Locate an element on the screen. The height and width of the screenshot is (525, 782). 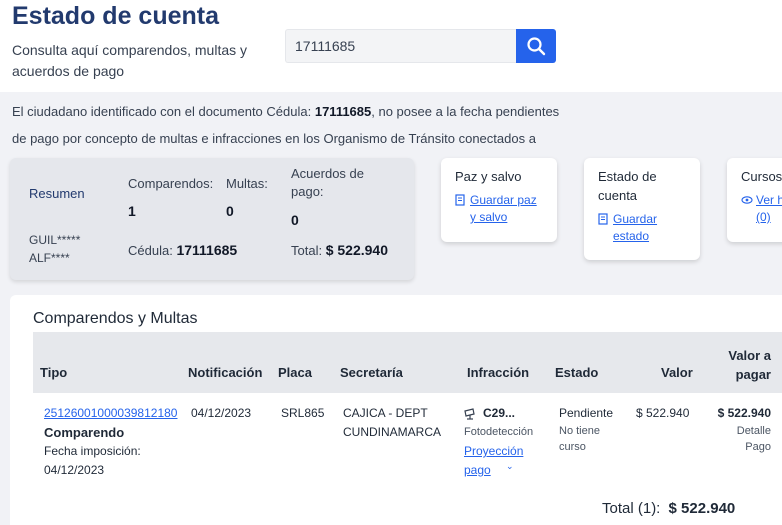
comparendos-count: 1 is located at coordinates (132, 211).